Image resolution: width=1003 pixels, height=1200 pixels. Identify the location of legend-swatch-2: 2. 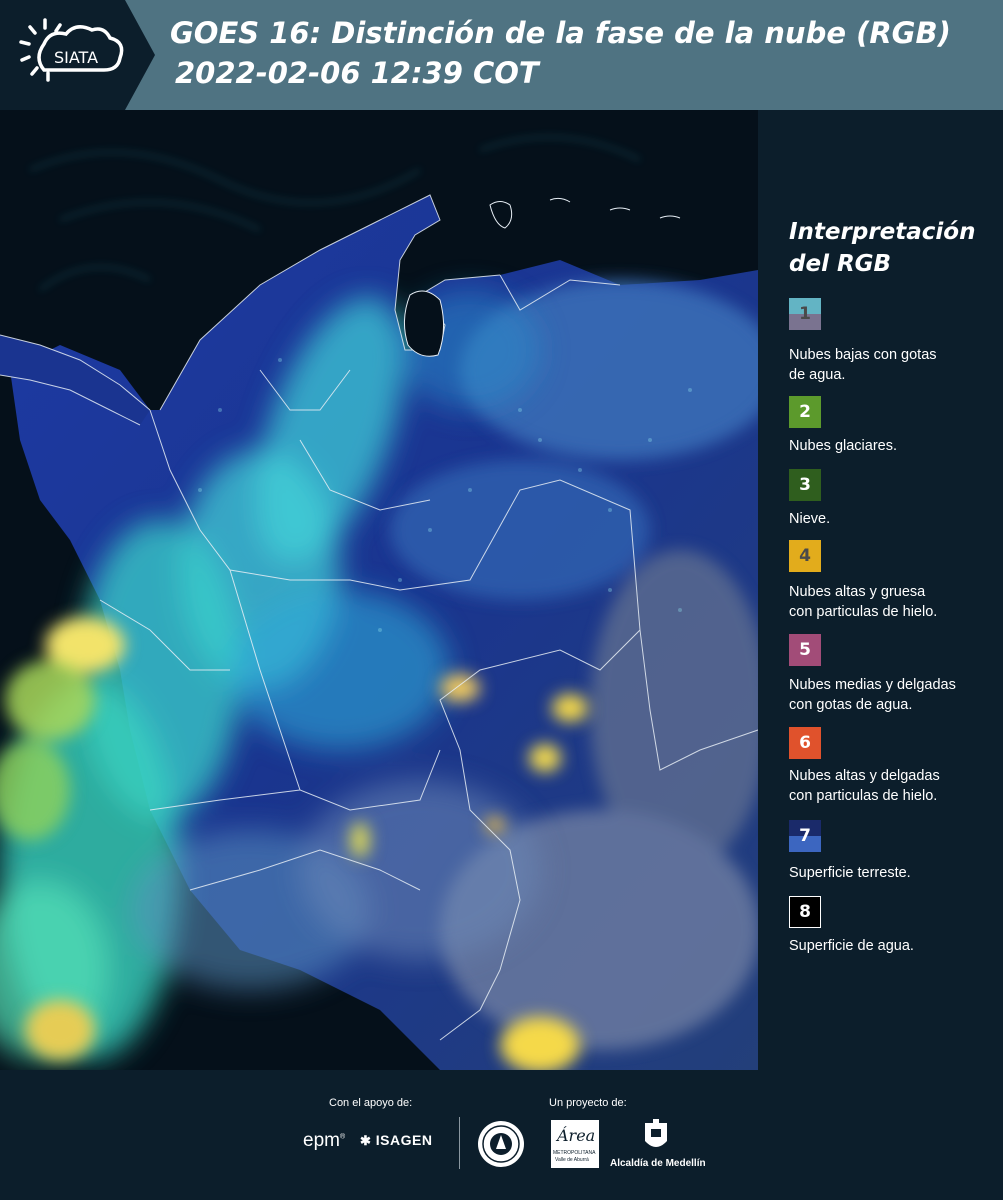
(805, 412).